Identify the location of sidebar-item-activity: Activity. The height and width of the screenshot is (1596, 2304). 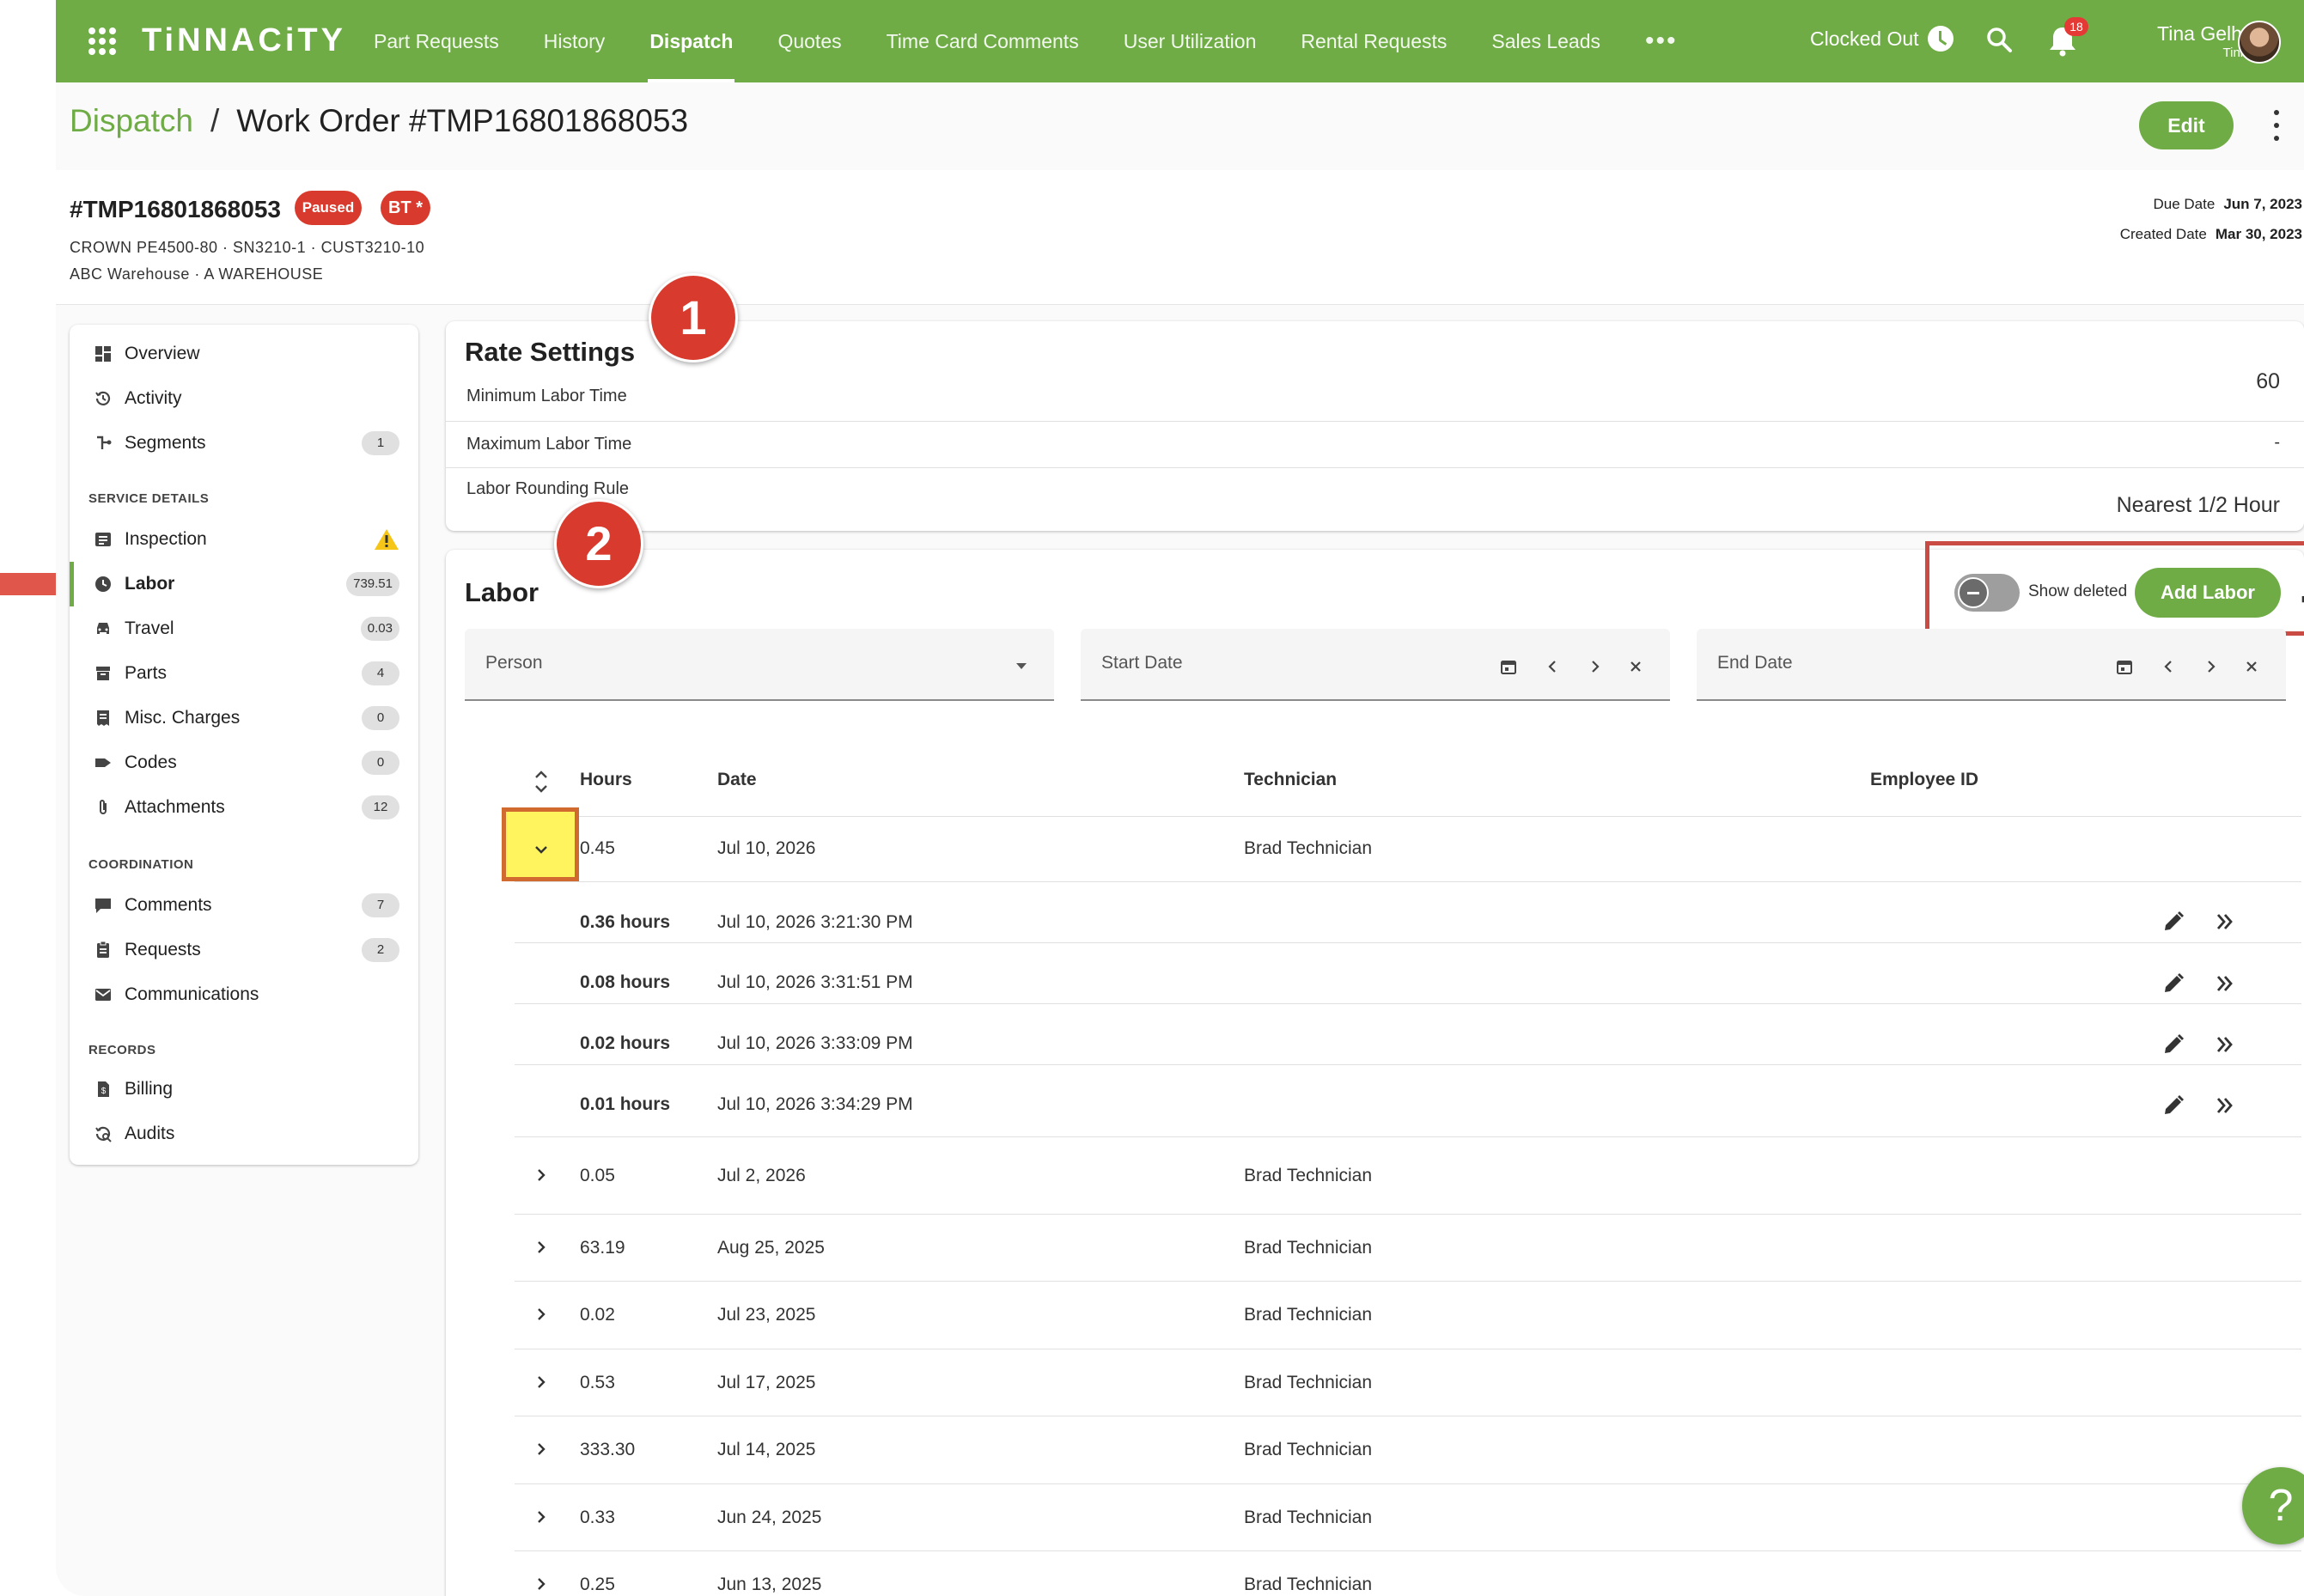
(244, 398).